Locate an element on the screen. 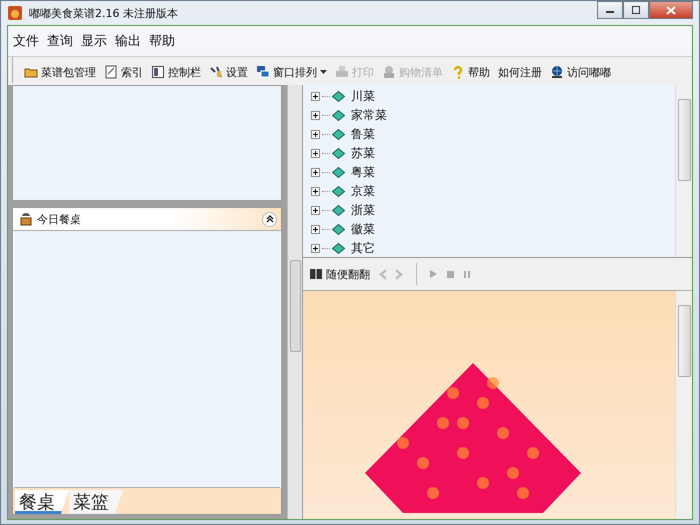 This screenshot has width=700, height=525. chevron-icon is located at coordinates (269, 219).